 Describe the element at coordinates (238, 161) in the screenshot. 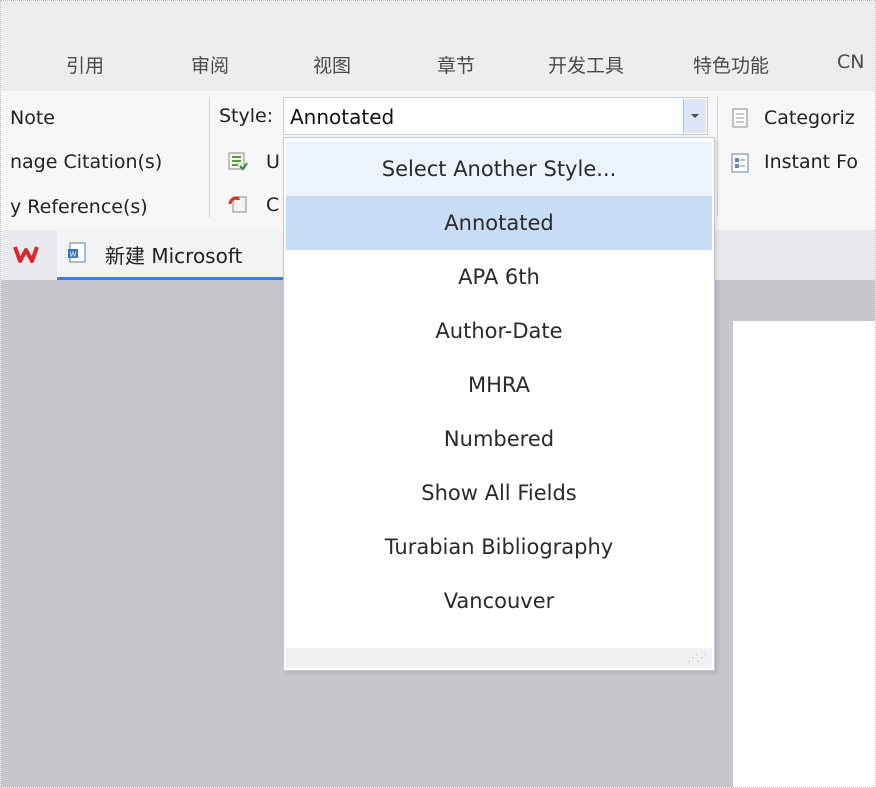

I see `update-citations-icon` at that location.